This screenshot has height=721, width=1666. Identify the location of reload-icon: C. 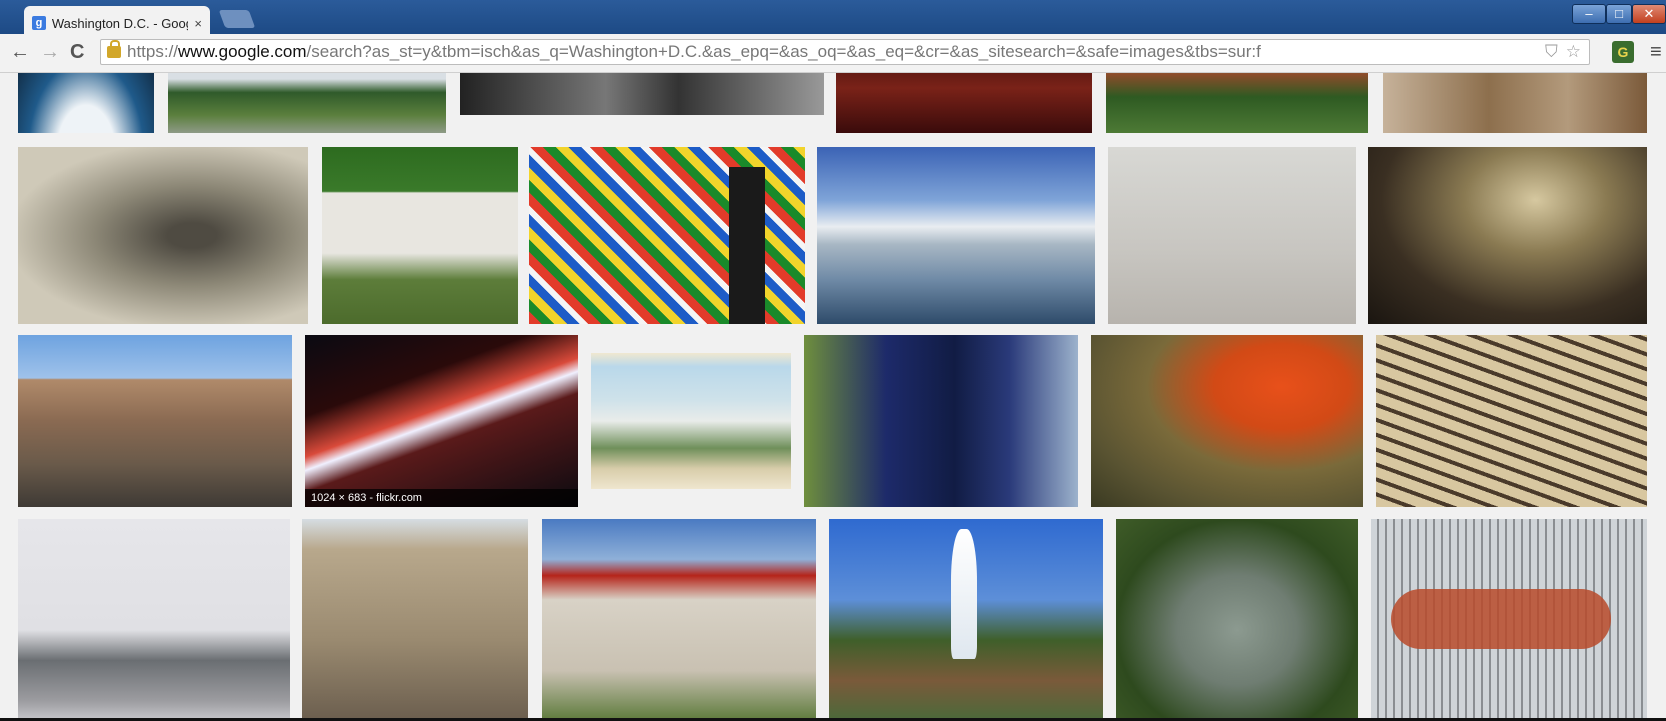
(77, 52).